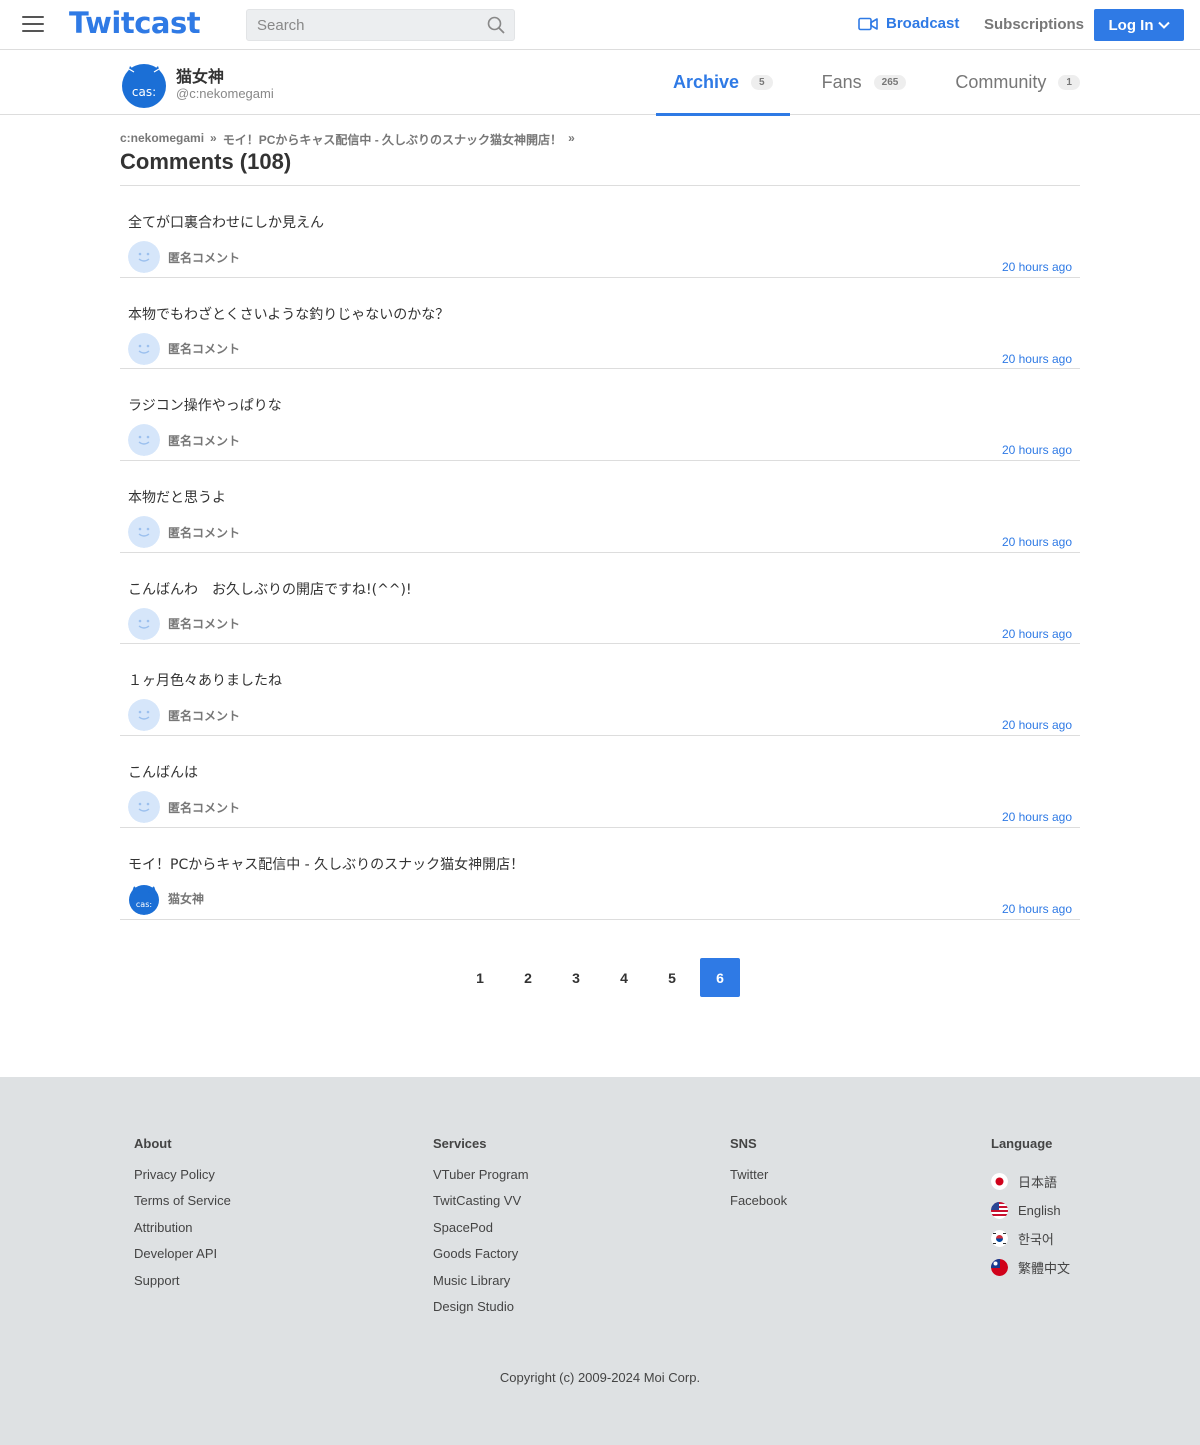 Image resolution: width=1200 pixels, height=1445 pixels. What do you see at coordinates (480, 977) in the screenshot?
I see `page-link-1: 1` at bounding box center [480, 977].